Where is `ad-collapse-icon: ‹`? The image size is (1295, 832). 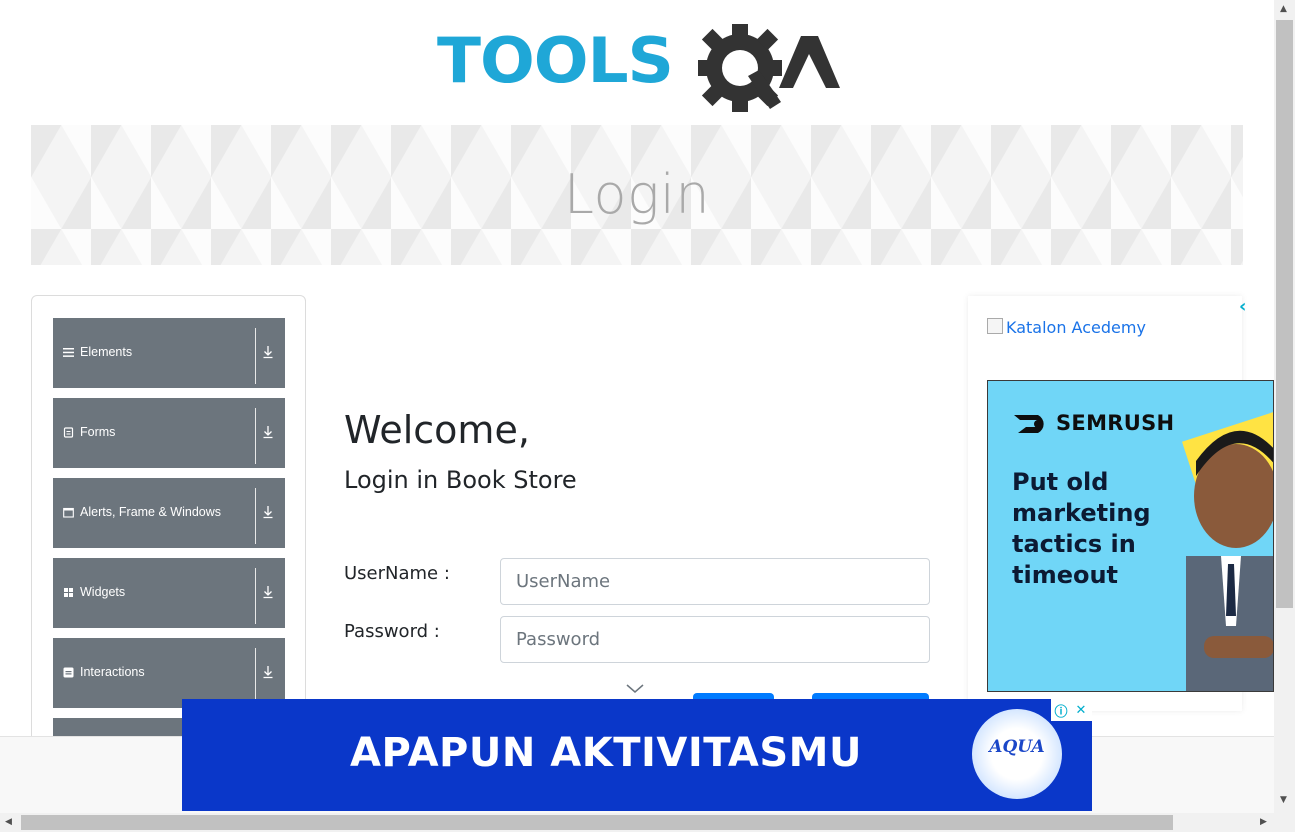
ad-collapse-icon: ‹ is located at coordinates (1242, 306).